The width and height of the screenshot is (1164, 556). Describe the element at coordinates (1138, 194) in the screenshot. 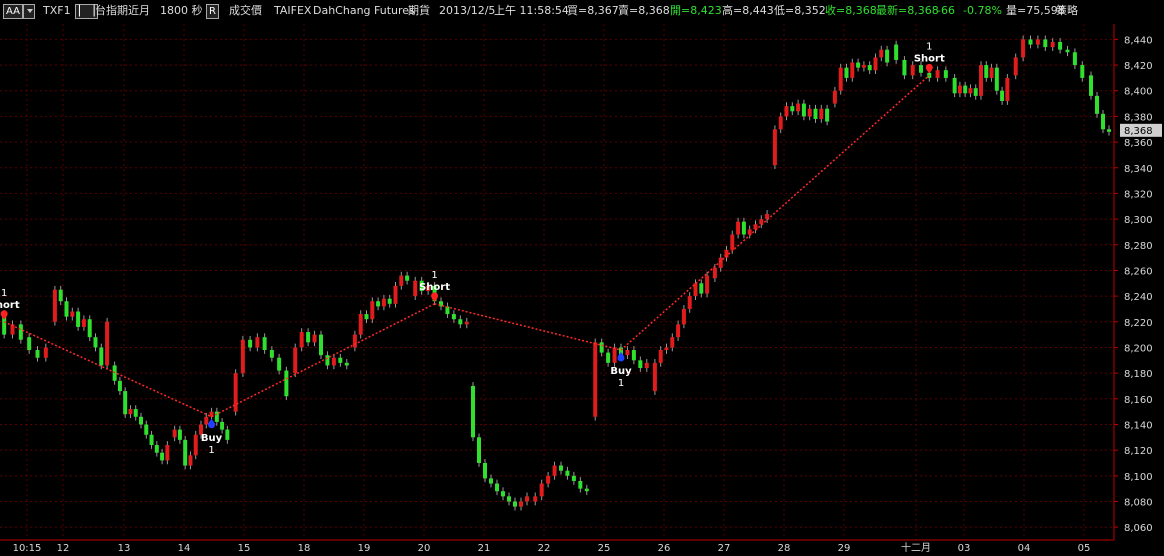

I see `y-tick-label: 8,320` at that location.